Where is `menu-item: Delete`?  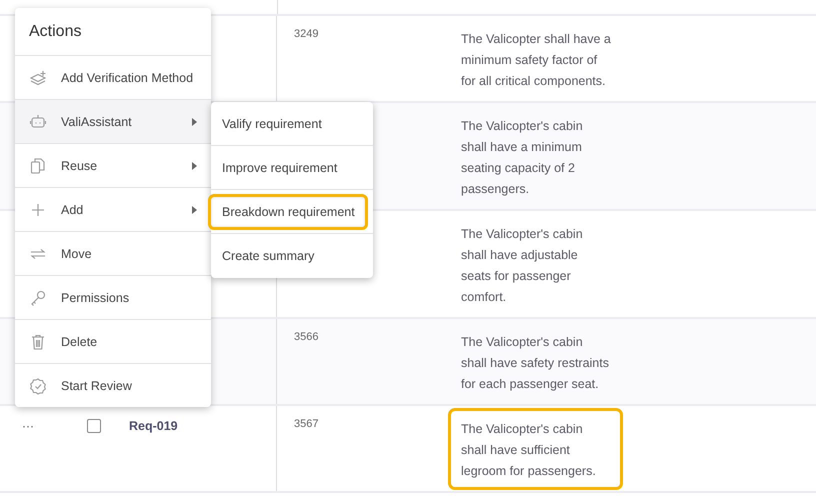
menu-item: Delete is located at coordinates (113, 342).